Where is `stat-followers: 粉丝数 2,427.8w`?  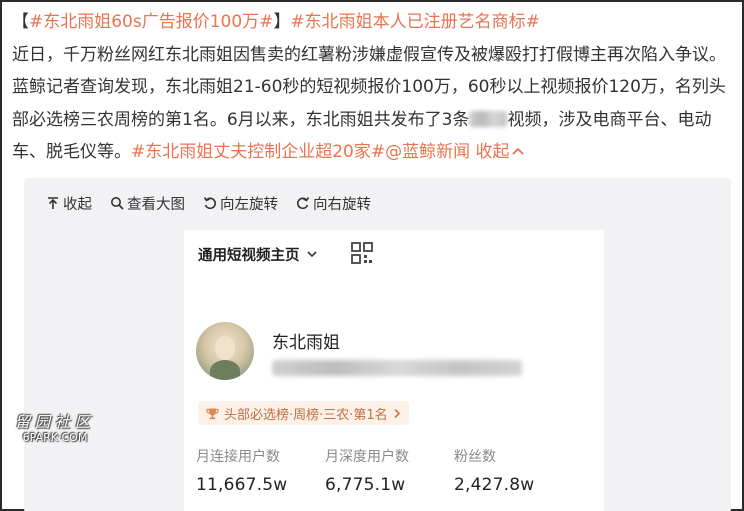 stat-followers: 粉丝数 2,427.8w is located at coordinates (519, 470).